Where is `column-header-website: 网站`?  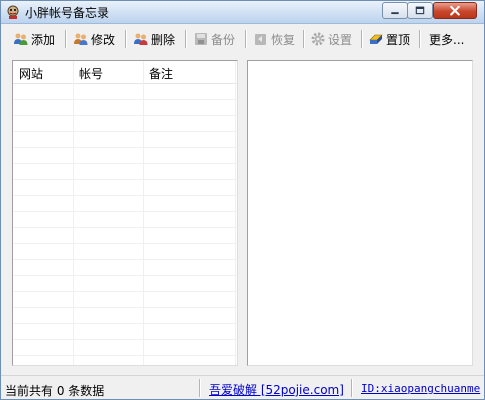
column-header-website: 网站 is located at coordinates (31, 73).